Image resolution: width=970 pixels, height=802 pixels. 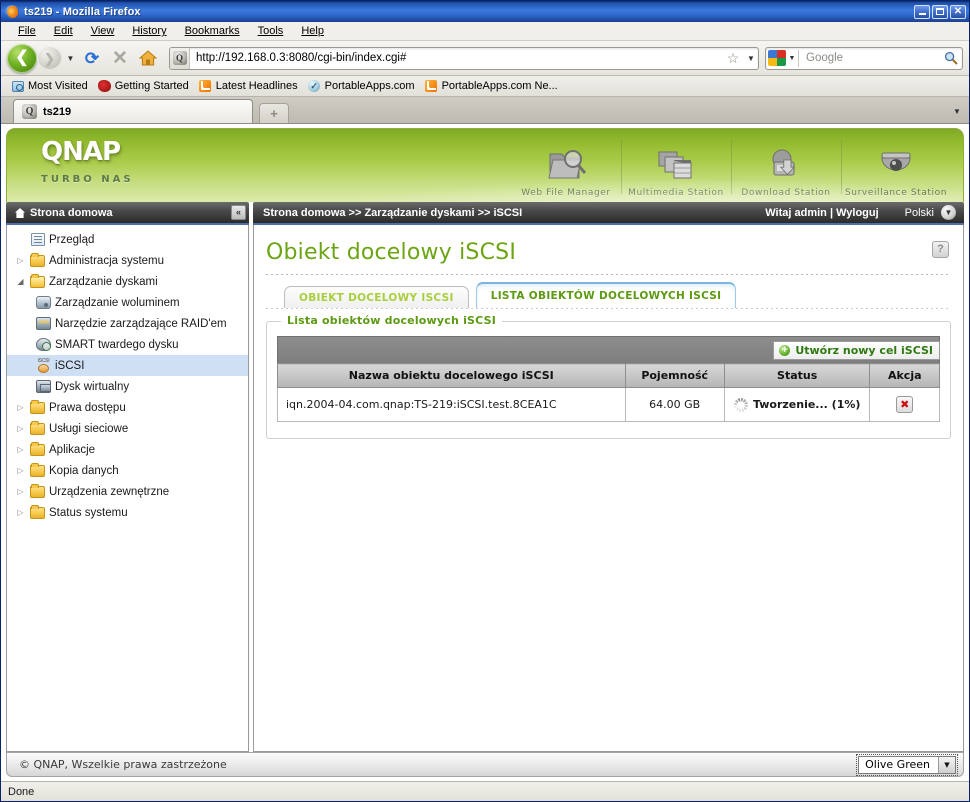 What do you see at coordinates (248, 86) in the screenshot?
I see `bookmark-latest-headlines: Latest Headlines` at bounding box center [248, 86].